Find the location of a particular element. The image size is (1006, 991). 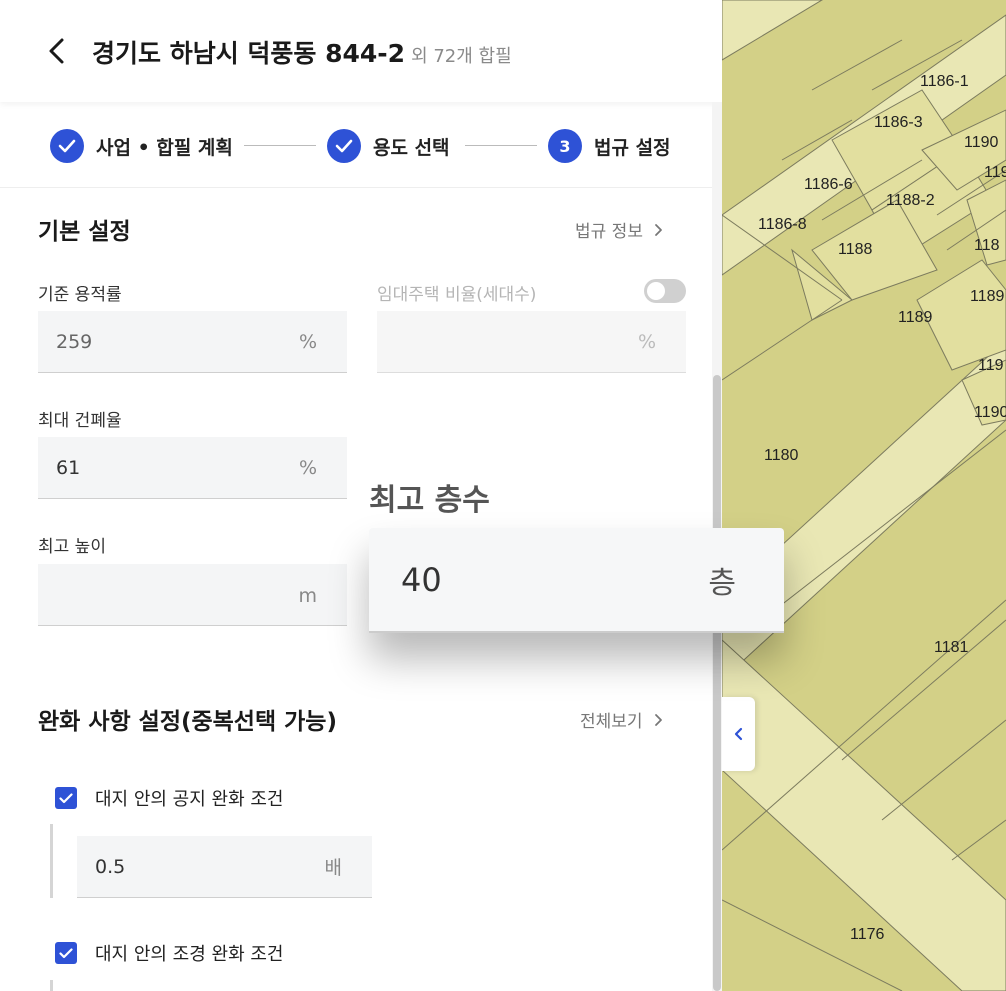

lot-label: 1188 is located at coordinates (855, 249).